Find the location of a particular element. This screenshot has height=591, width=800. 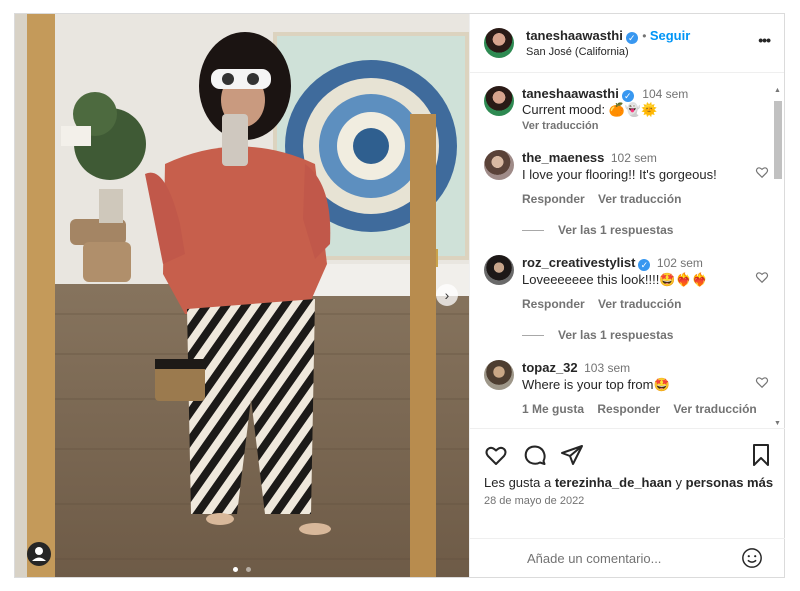

chevron-right-icon: › is located at coordinates (447, 295).